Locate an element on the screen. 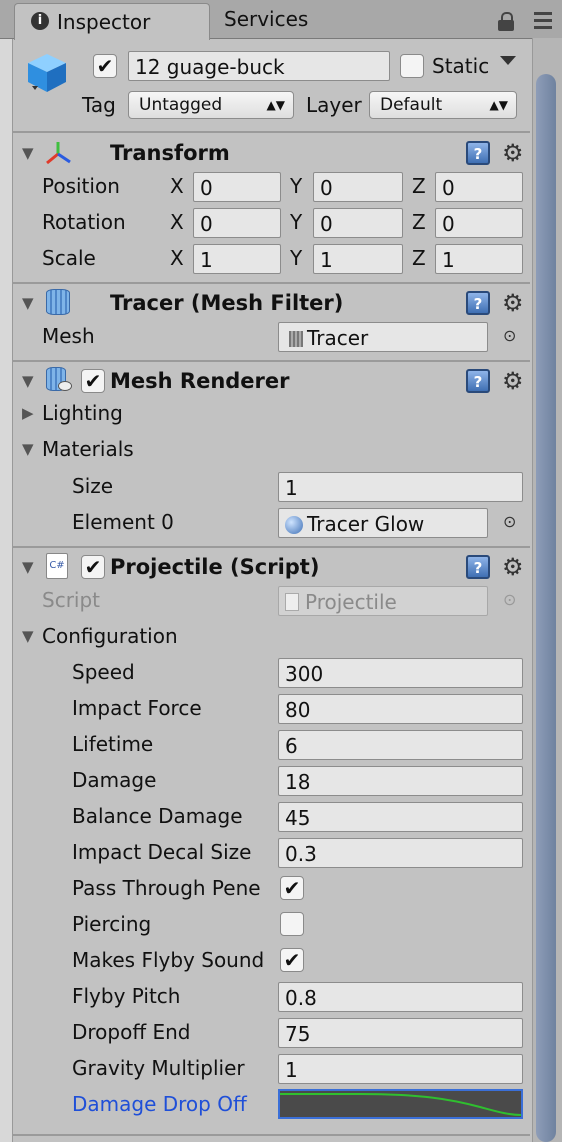  impact-force-field: 80 is located at coordinates (400, 709).